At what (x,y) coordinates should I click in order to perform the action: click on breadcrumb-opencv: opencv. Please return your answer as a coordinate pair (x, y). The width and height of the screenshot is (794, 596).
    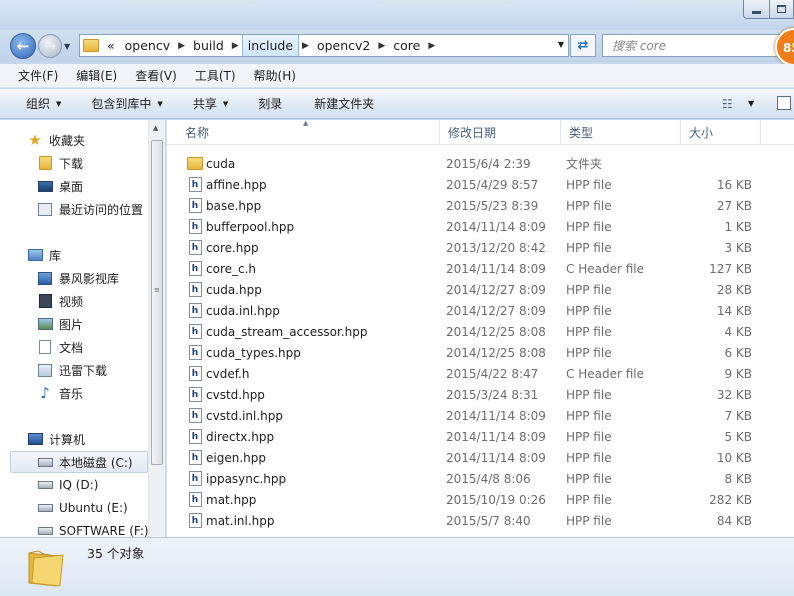
    Looking at the image, I should click on (147, 45).